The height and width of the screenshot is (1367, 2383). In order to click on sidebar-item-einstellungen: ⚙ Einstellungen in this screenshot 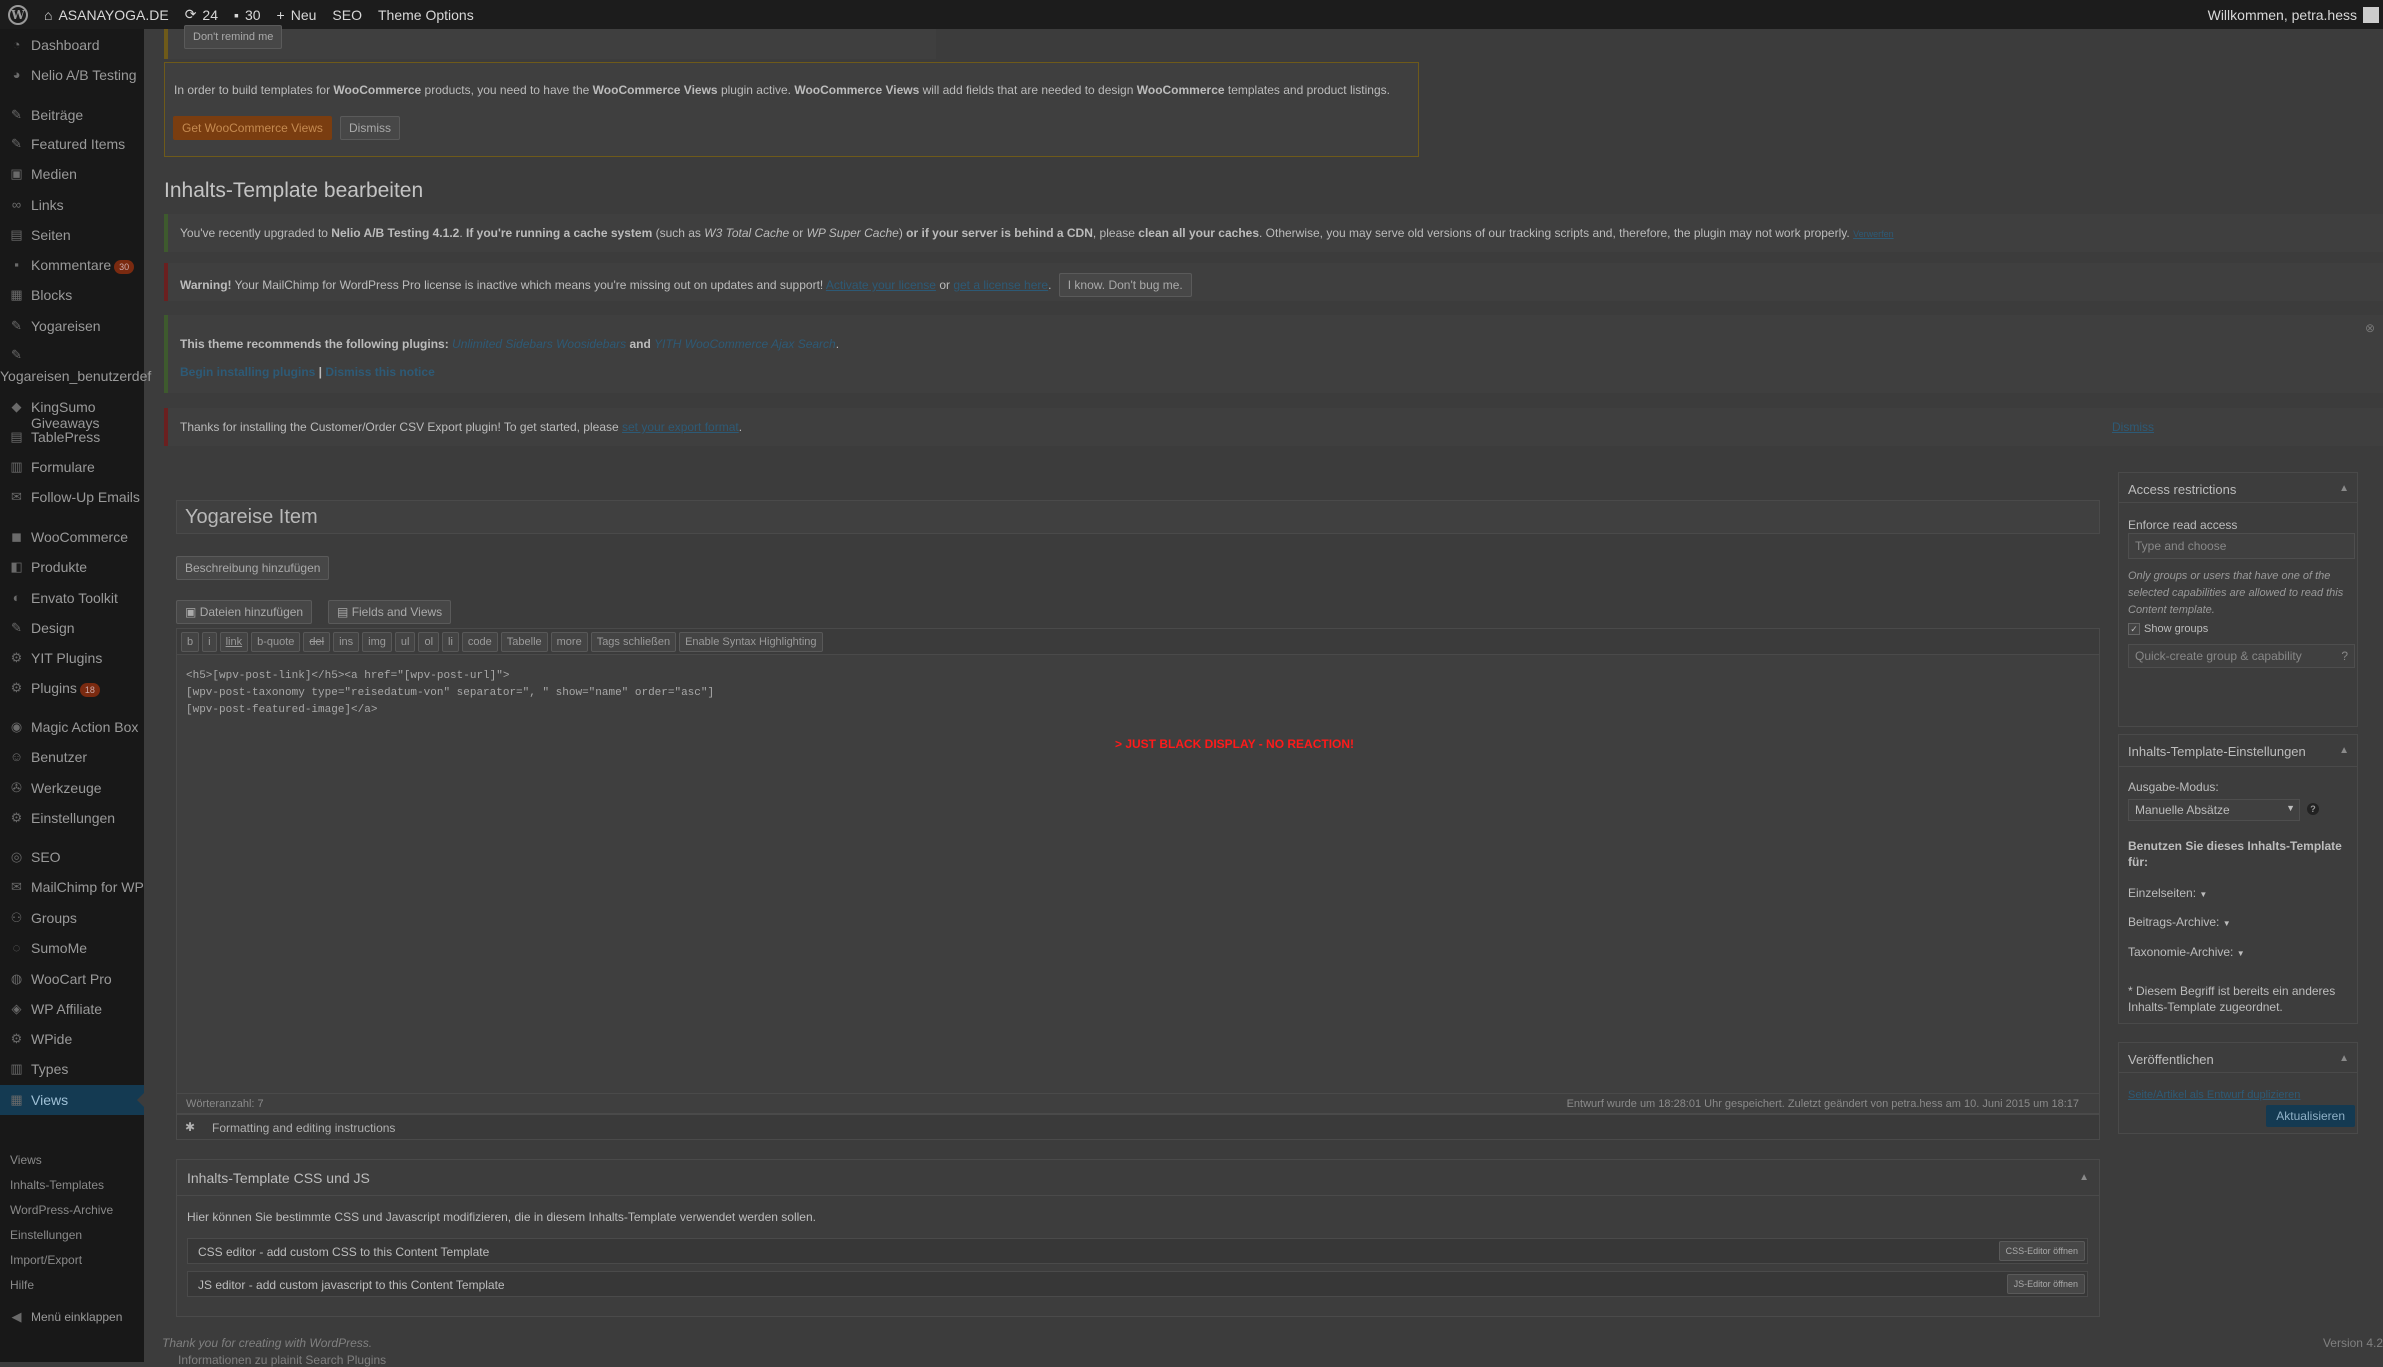, I will do `click(72, 818)`.